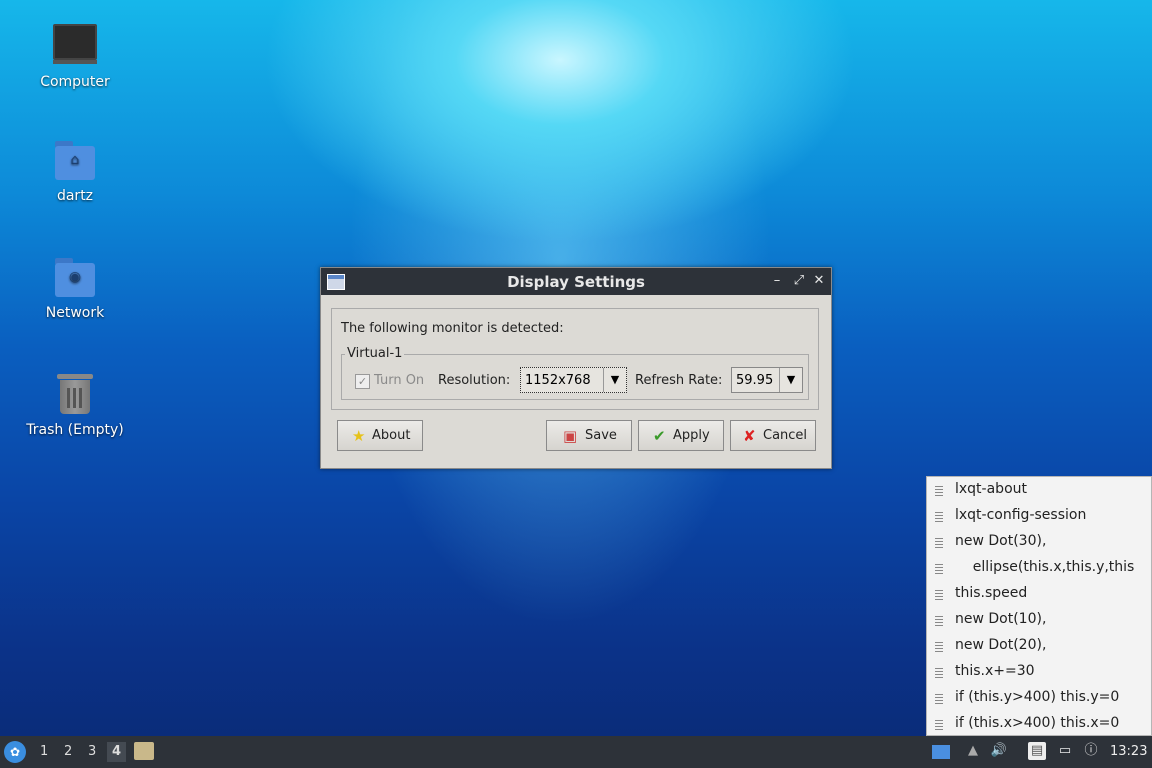 This screenshot has width=1152, height=768. What do you see at coordinates (1039, 568) in the screenshot?
I see `menu-item: ellipse(this.x,this.y,this` at bounding box center [1039, 568].